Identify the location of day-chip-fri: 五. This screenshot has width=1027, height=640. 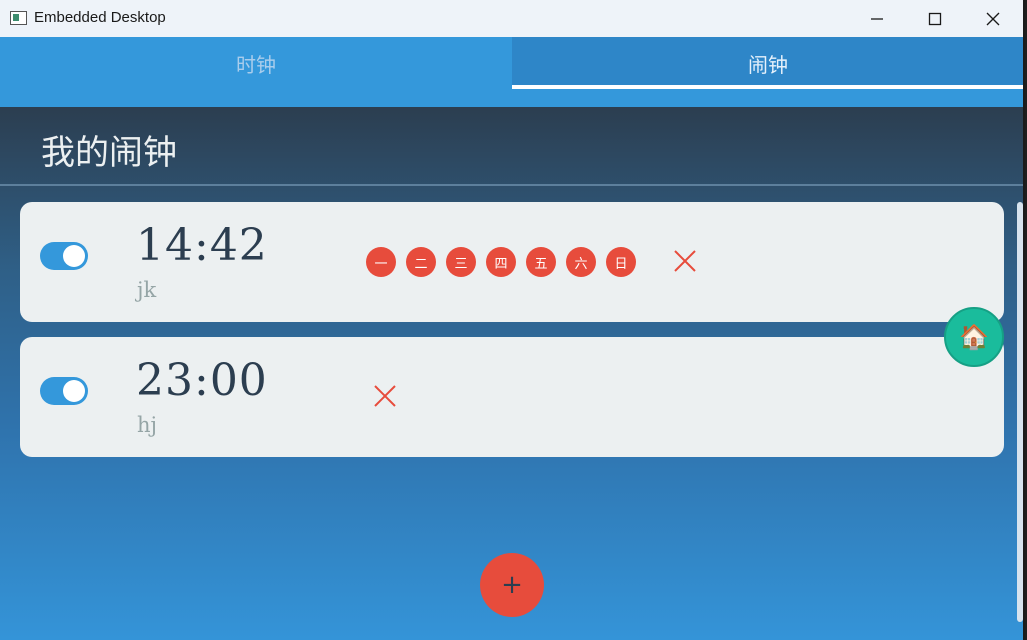
(541, 262).